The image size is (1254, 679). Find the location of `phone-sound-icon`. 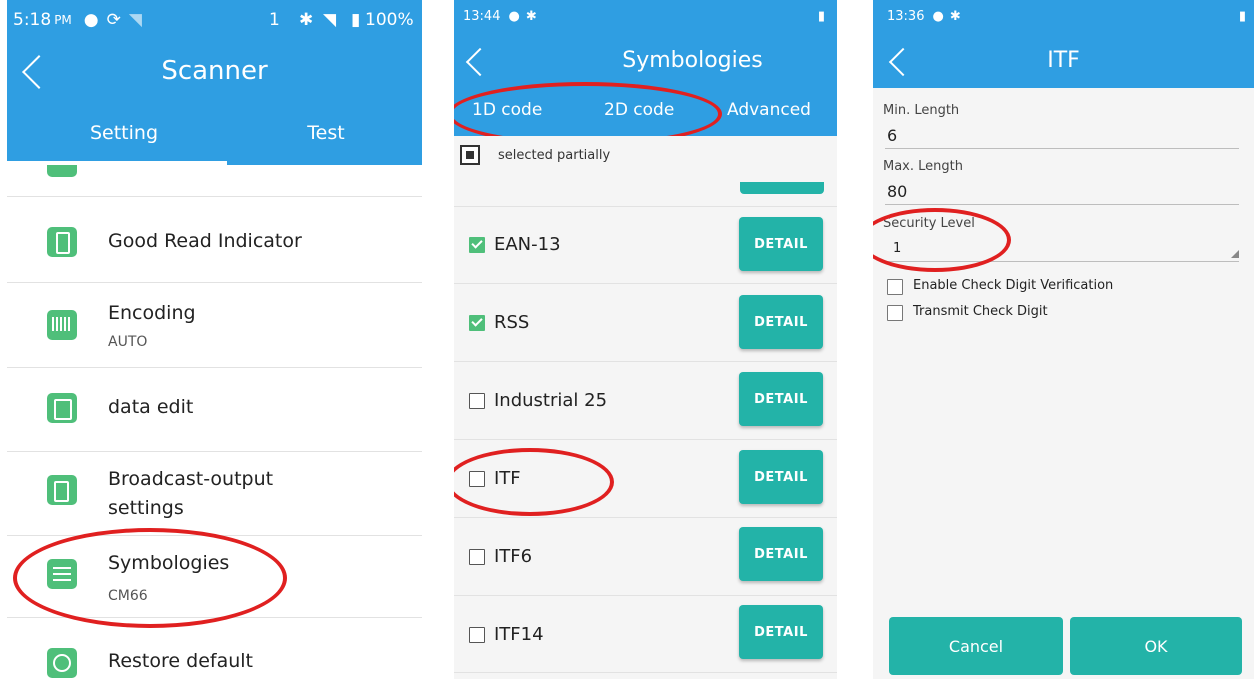

phone-sound-icon is located at coordinates (62, 242).